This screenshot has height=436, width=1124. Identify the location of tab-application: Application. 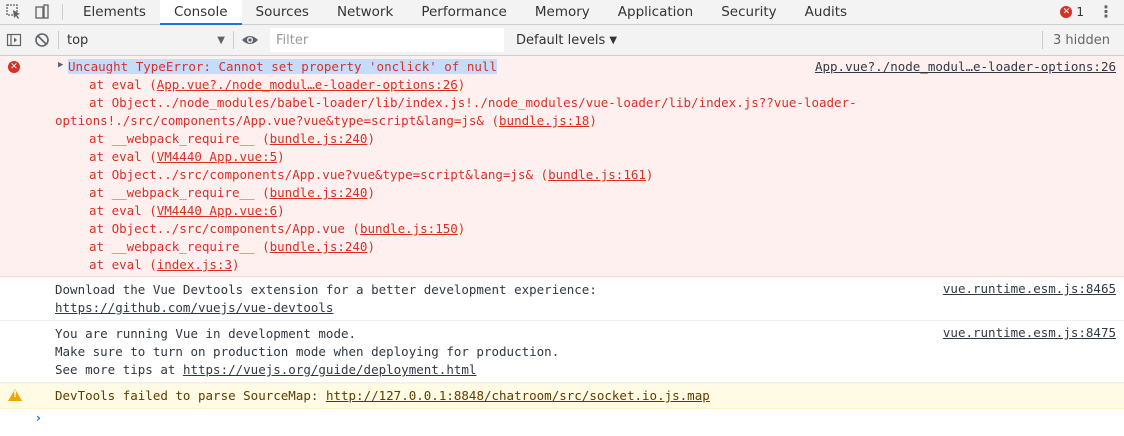
(655, 12).